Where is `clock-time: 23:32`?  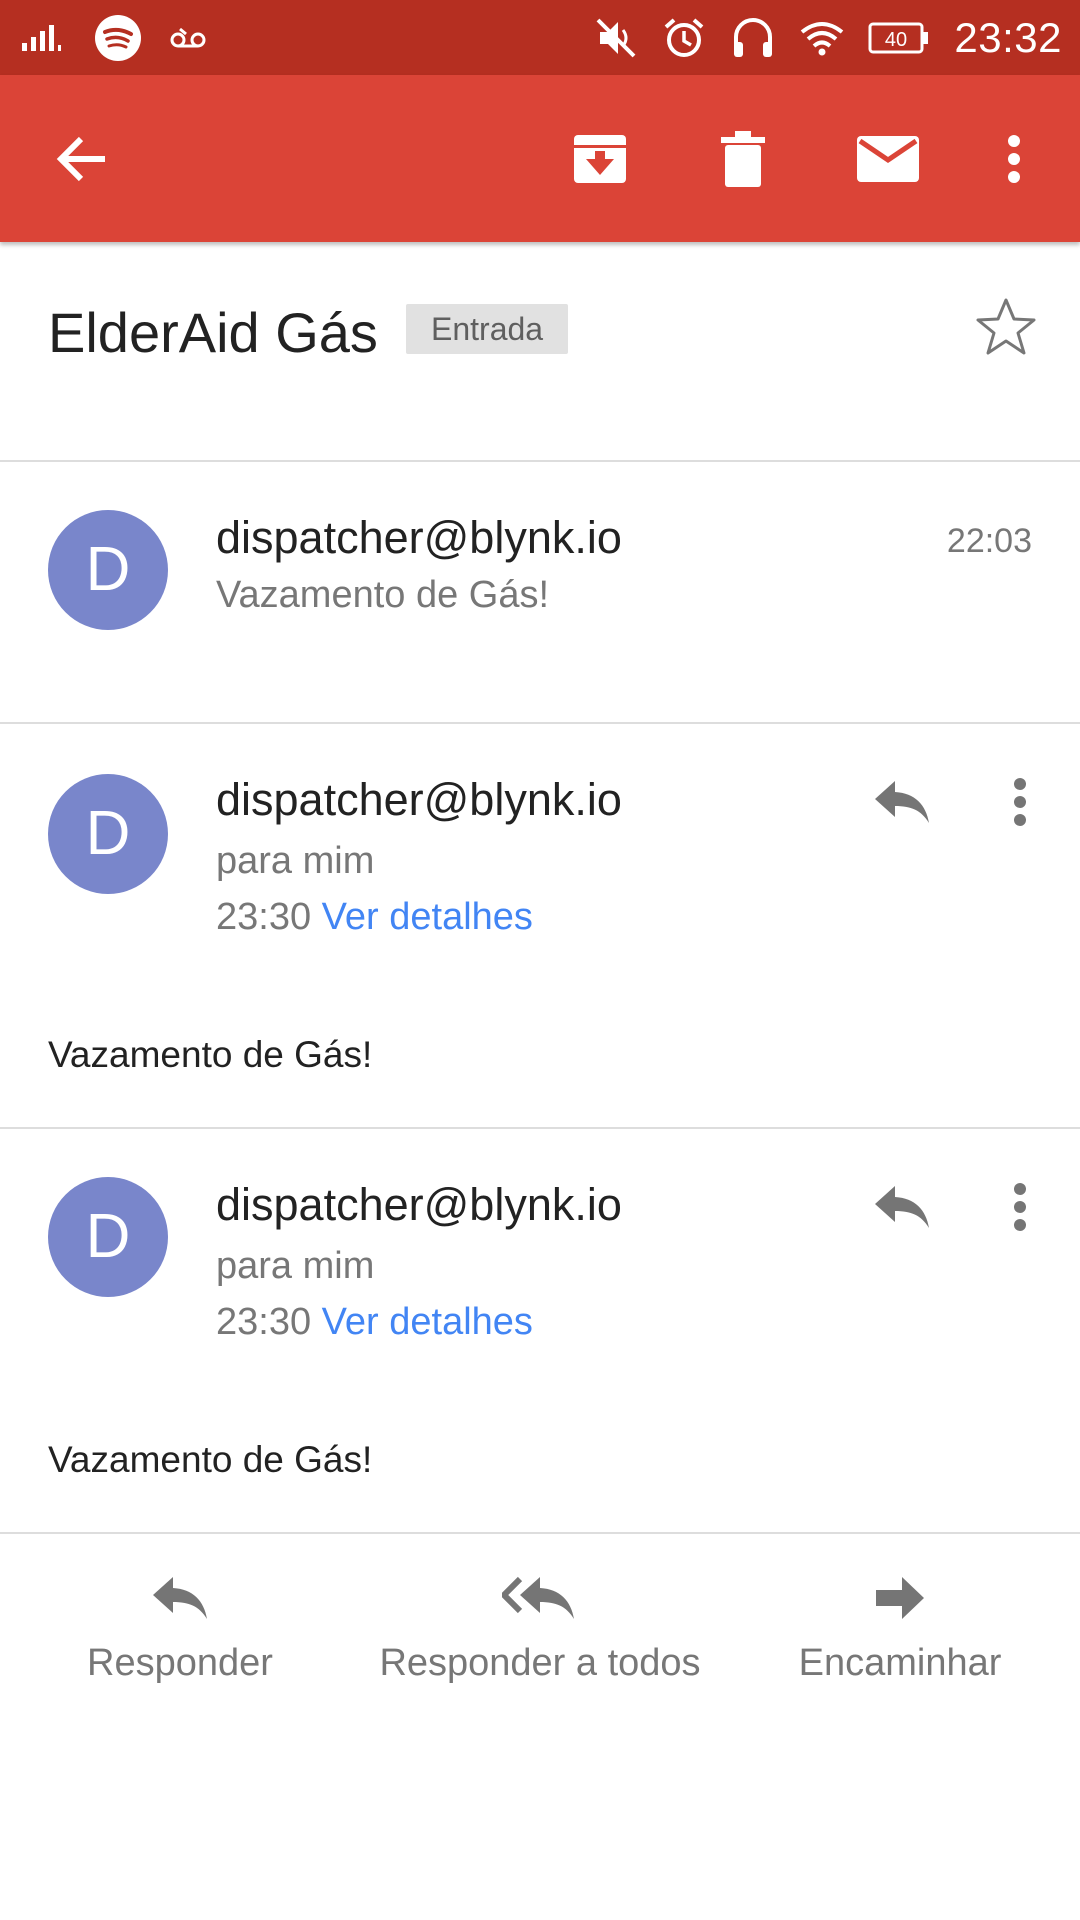 clock-time: 23:32 is located at coordinates (1008, 37).